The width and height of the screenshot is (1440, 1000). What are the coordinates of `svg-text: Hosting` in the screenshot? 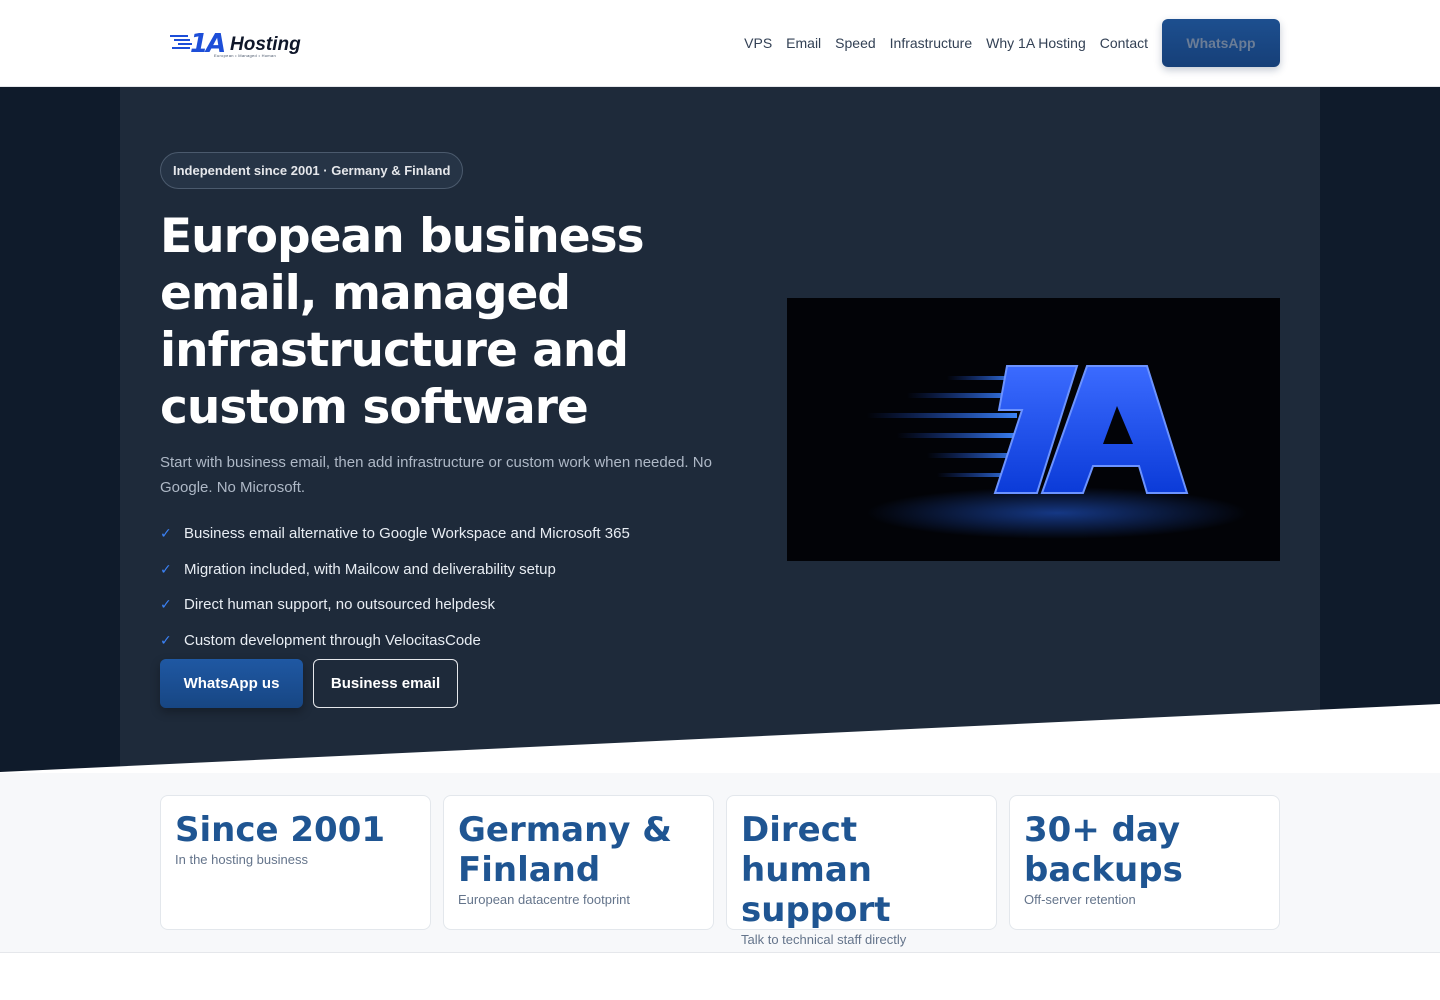 It's located at (265, 44).